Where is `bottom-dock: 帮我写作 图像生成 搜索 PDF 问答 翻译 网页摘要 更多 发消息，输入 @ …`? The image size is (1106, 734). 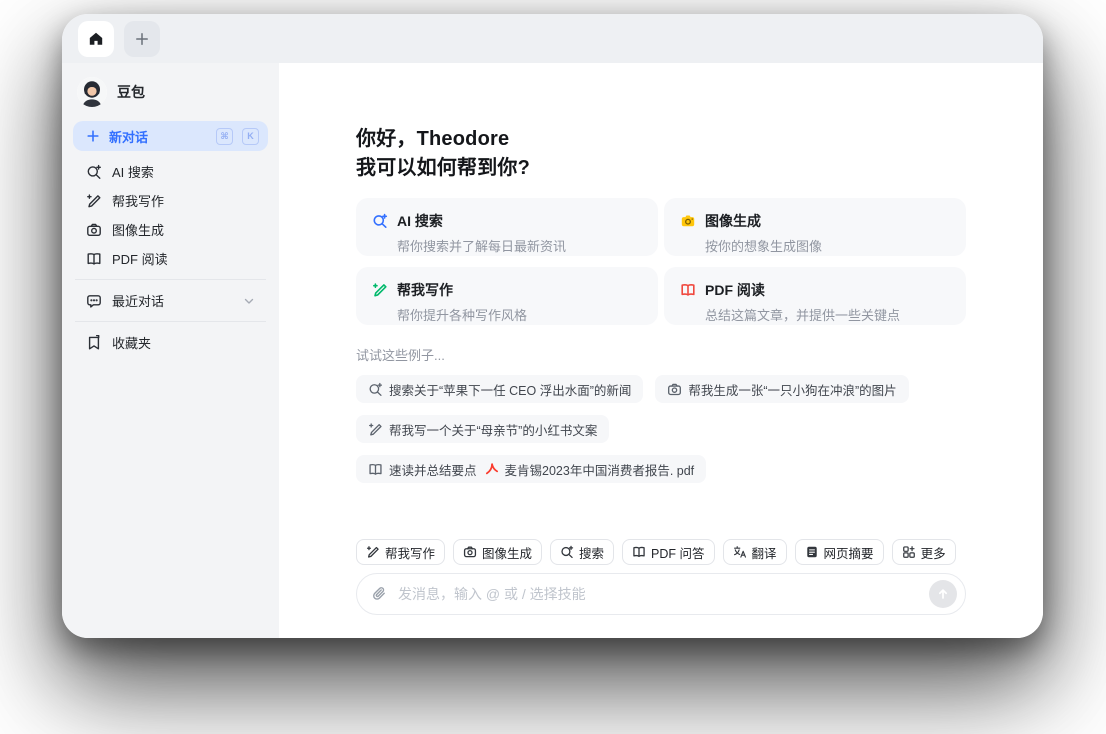
bottom-dock: 帮我写作 图像生成 搜索 PDF 问答 翻译 网页摘要 更多 发消息，输入 @ … is located at coordinates (661, 577).